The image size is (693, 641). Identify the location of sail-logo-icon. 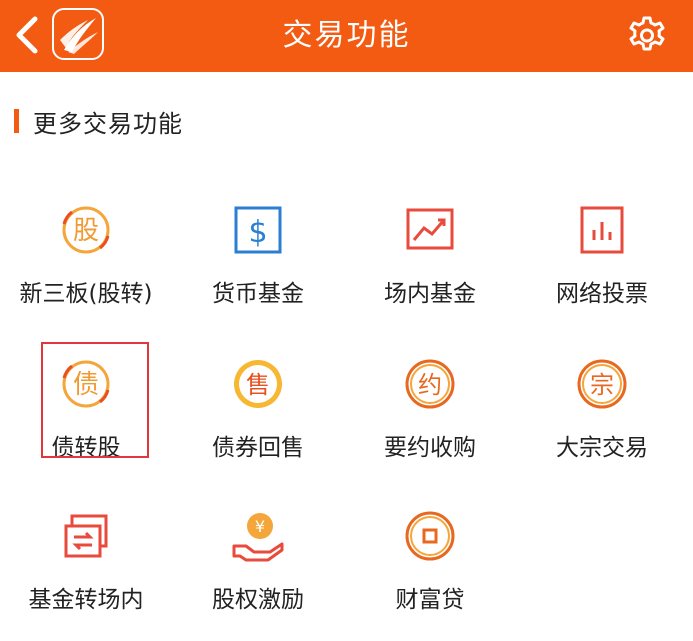
(79, 36).